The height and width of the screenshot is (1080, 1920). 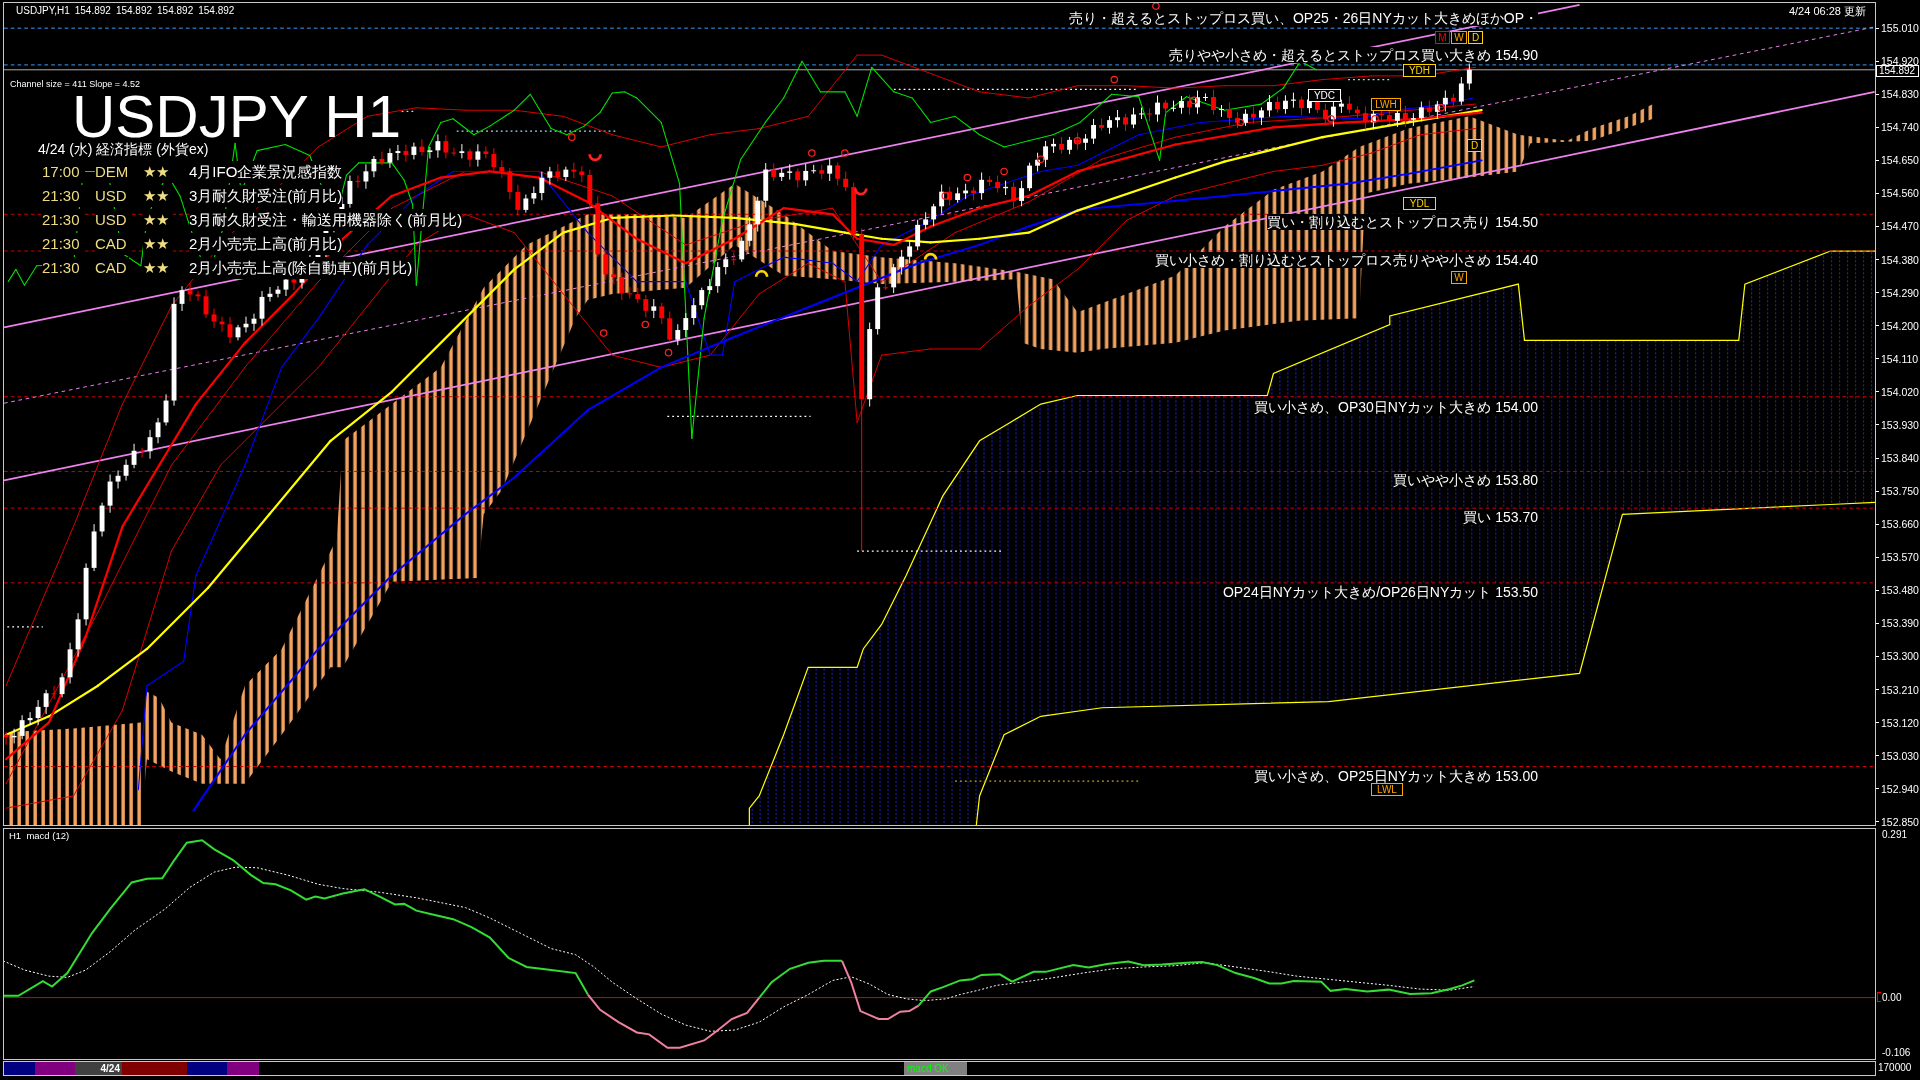 What do you see at coordinates (43, 11) in the screenshot?
I see `symbol-label: USDJPY,H1` at bounding box center [43, 11].